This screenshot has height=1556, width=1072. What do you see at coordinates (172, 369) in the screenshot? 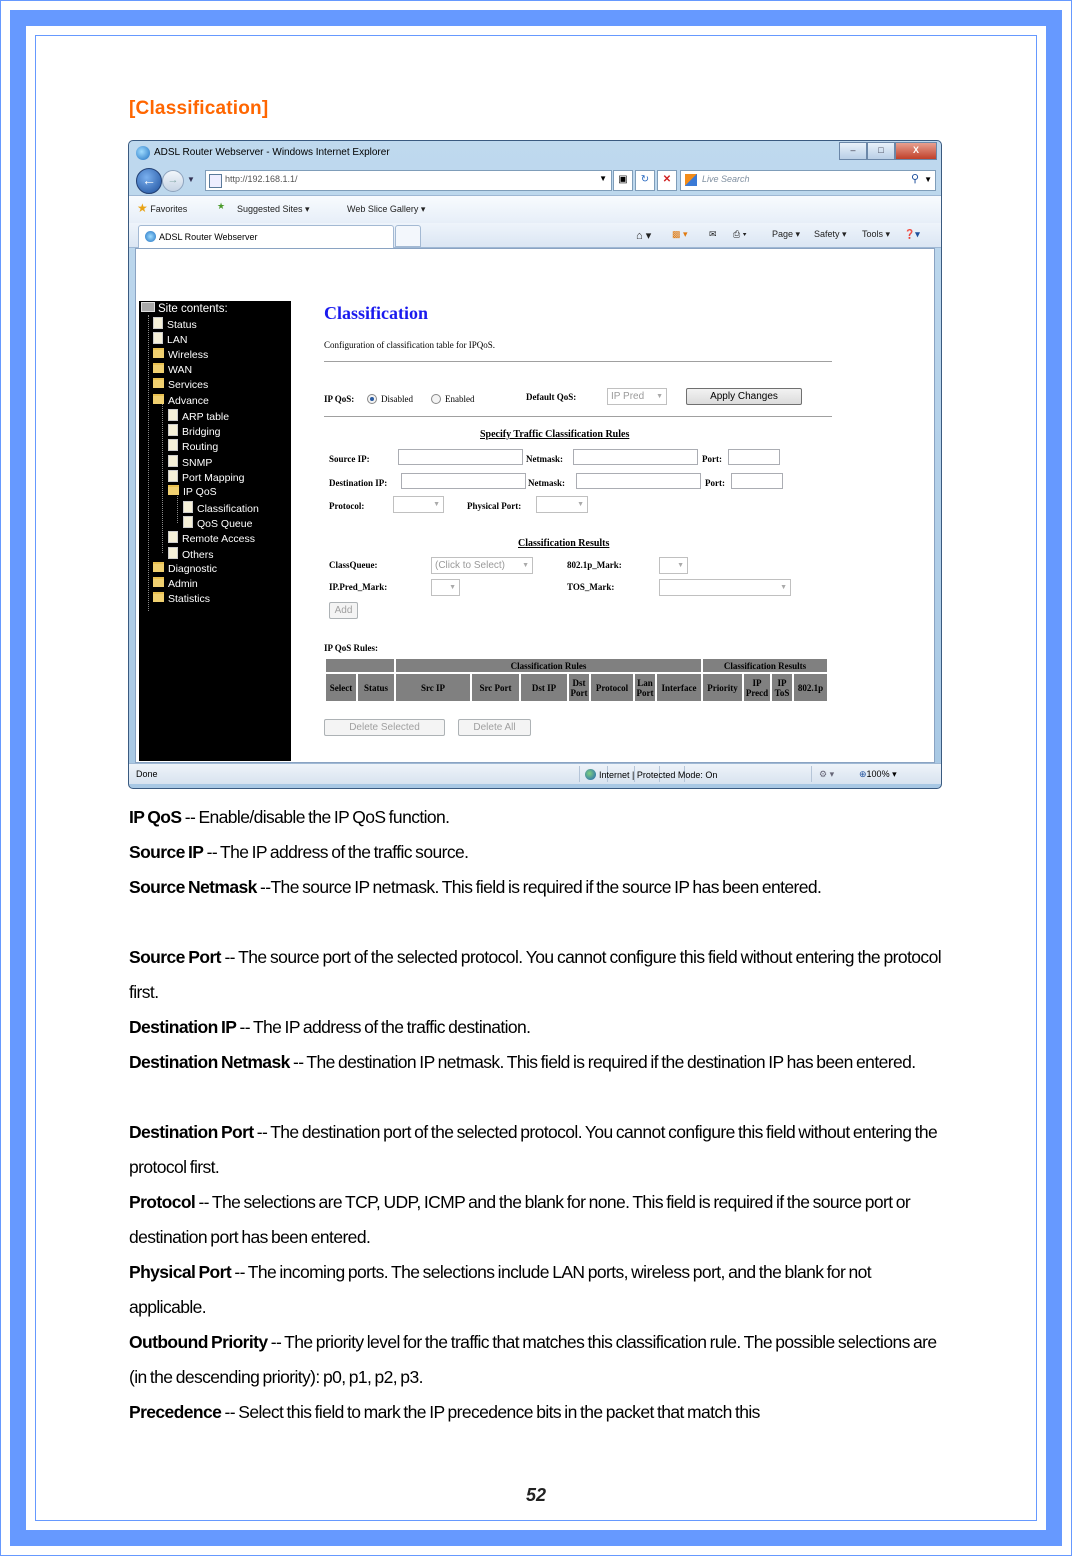
I see `sidebar-item-wan: WAN` at bounding box center [172, 369].